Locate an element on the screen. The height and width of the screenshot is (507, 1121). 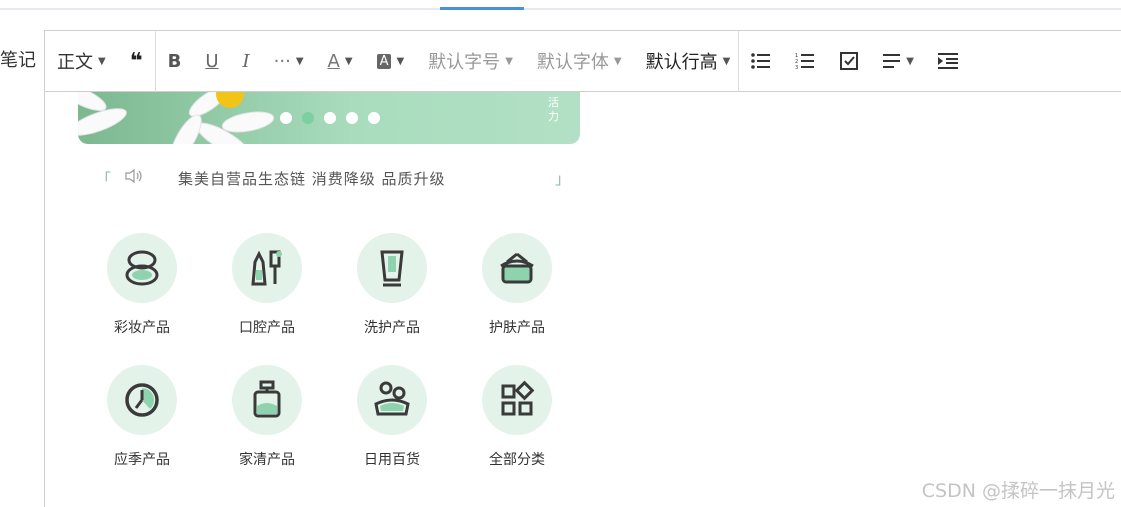
font-size-dropdown: 默认字号 ▼ is located at coordinates (470, 61).